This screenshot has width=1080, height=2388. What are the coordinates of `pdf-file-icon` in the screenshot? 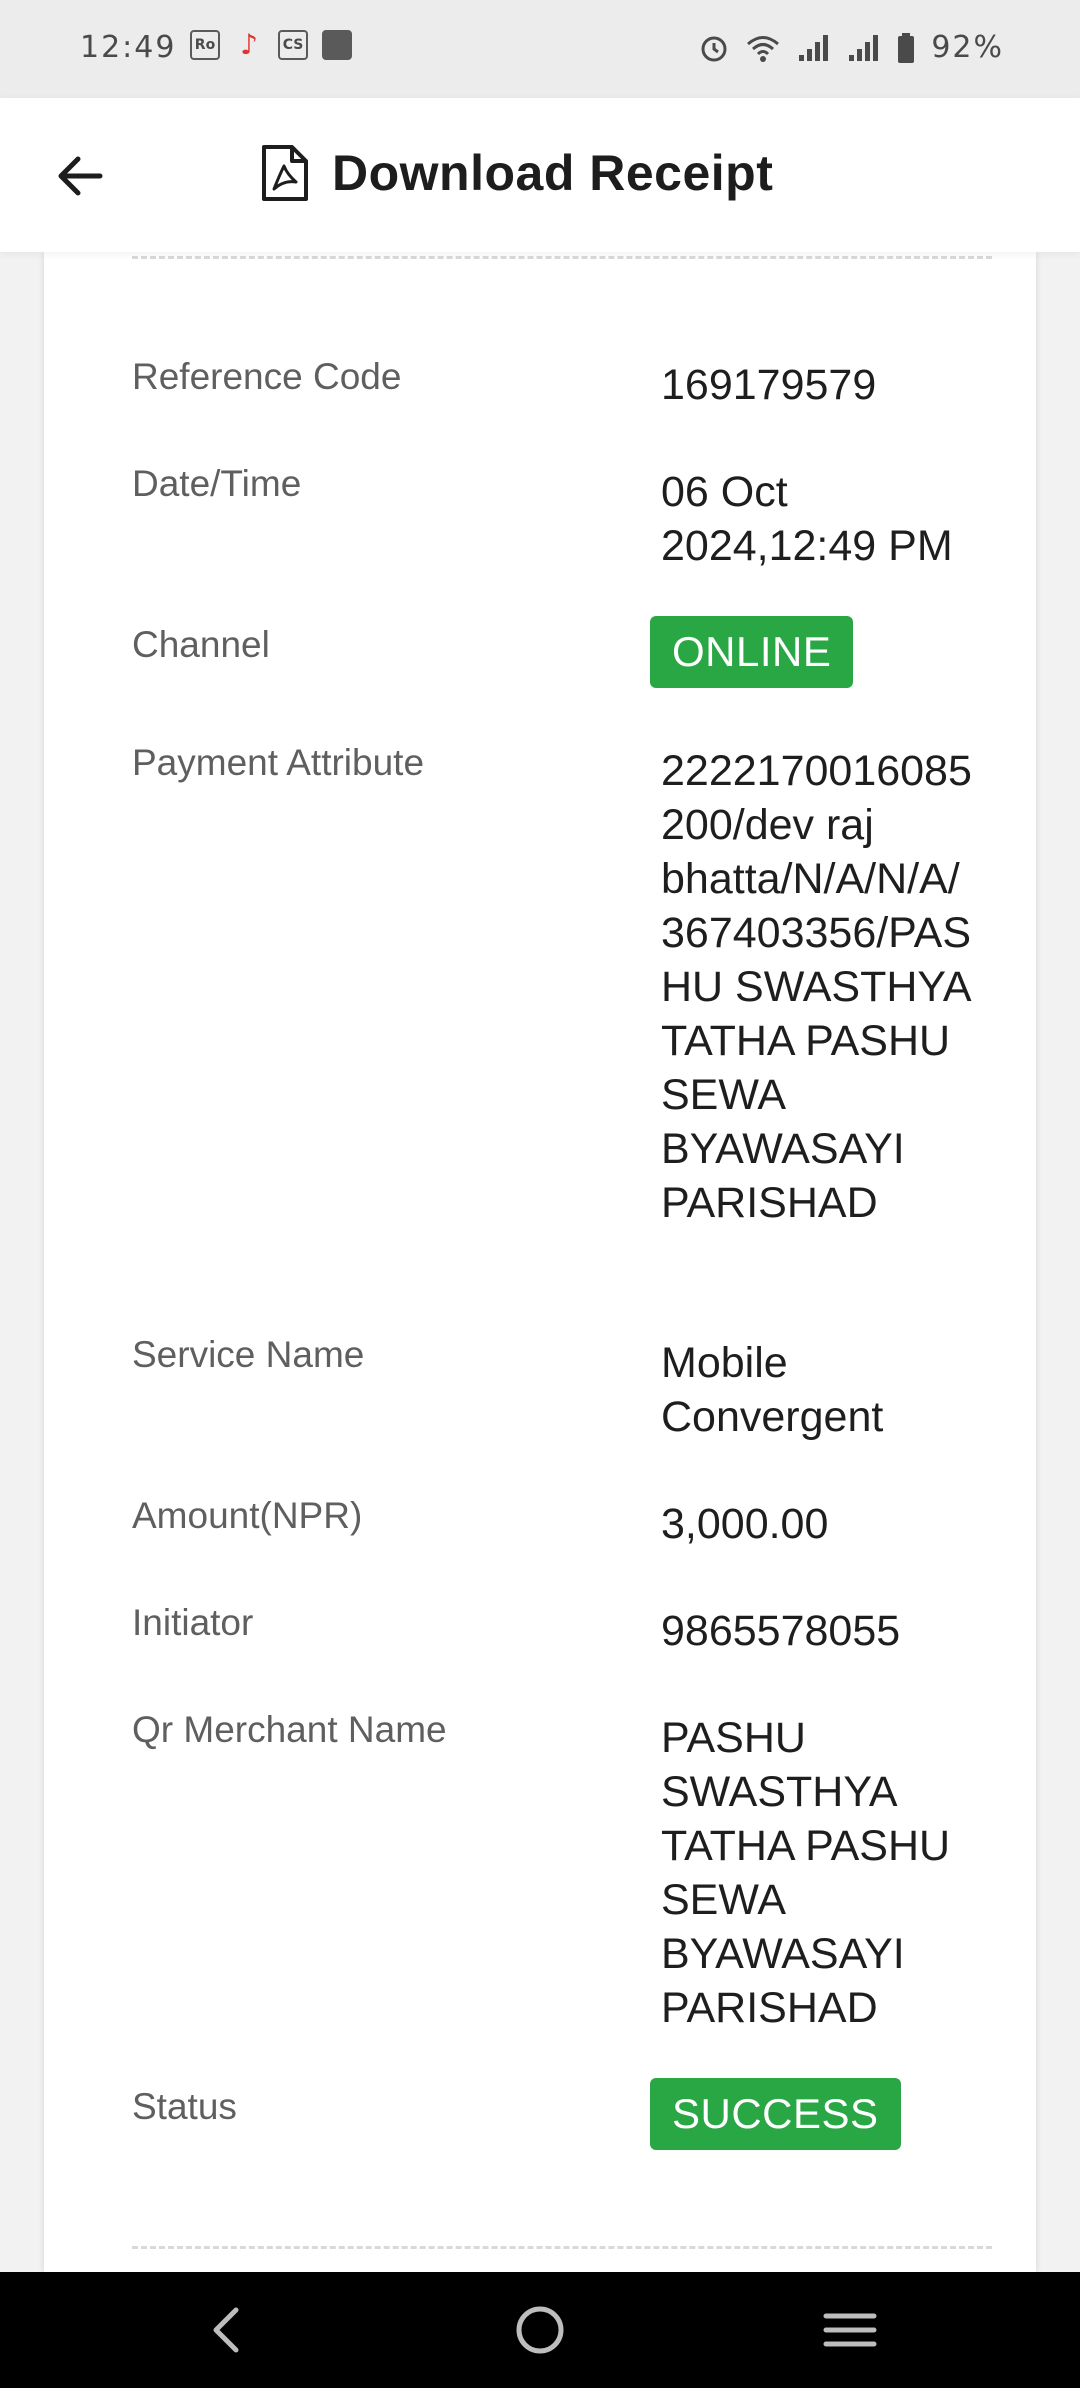 It's located at (285, 173).